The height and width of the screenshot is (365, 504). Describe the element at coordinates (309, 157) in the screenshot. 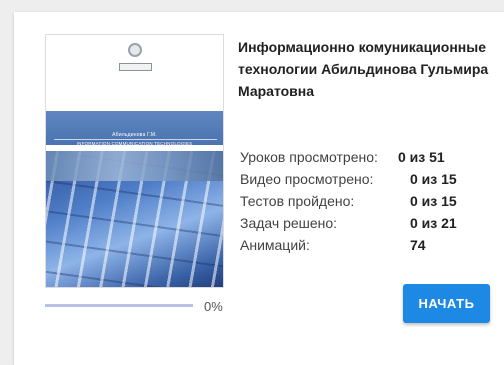

I see `stat-label: Уроков просмотрено:` at that location.